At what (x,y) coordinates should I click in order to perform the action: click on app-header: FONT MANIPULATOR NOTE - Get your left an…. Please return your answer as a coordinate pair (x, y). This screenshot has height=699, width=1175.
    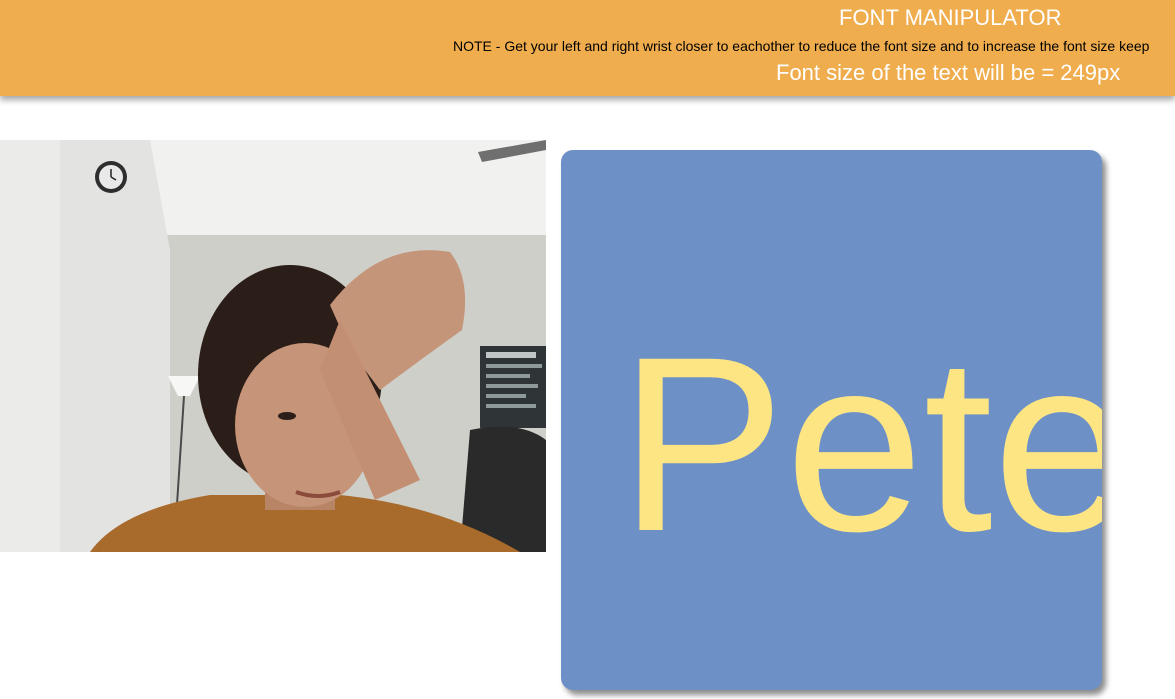
    Looking at the image, I should click on (587, 48).